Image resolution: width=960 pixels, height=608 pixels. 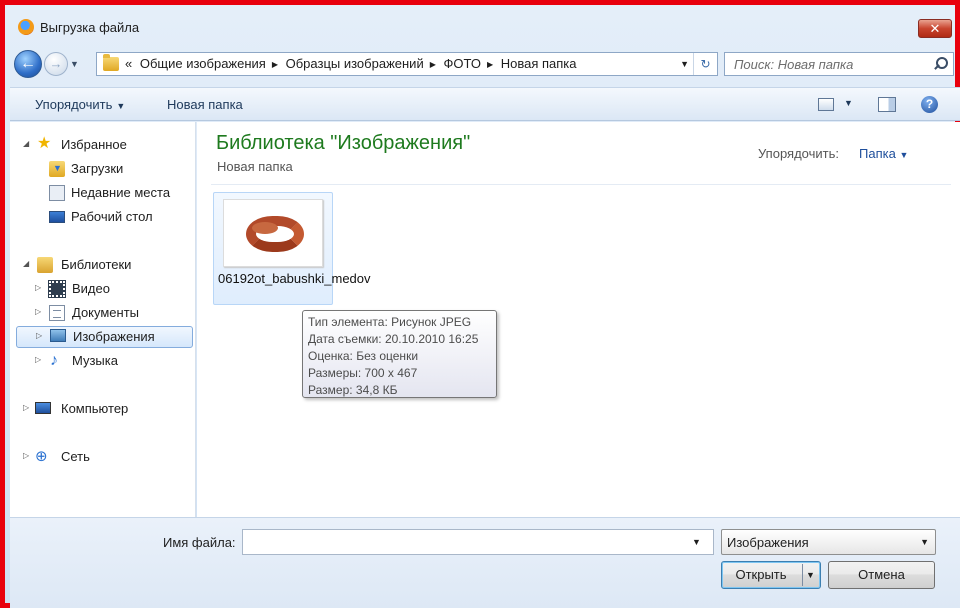 I want to click on close-button: ✕, so click(x=935, y=28).